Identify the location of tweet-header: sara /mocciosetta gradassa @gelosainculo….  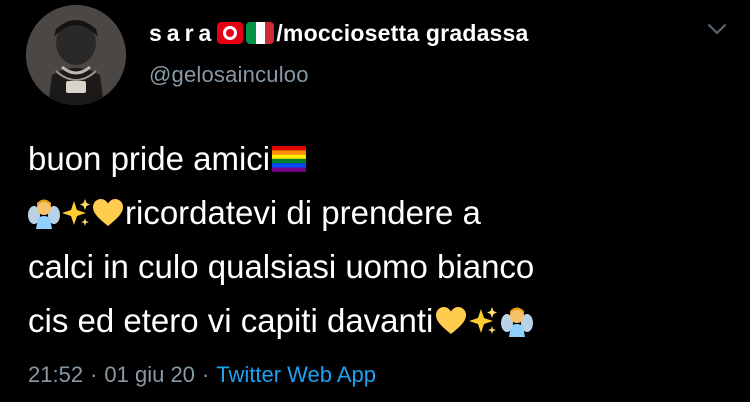
(429, 54).